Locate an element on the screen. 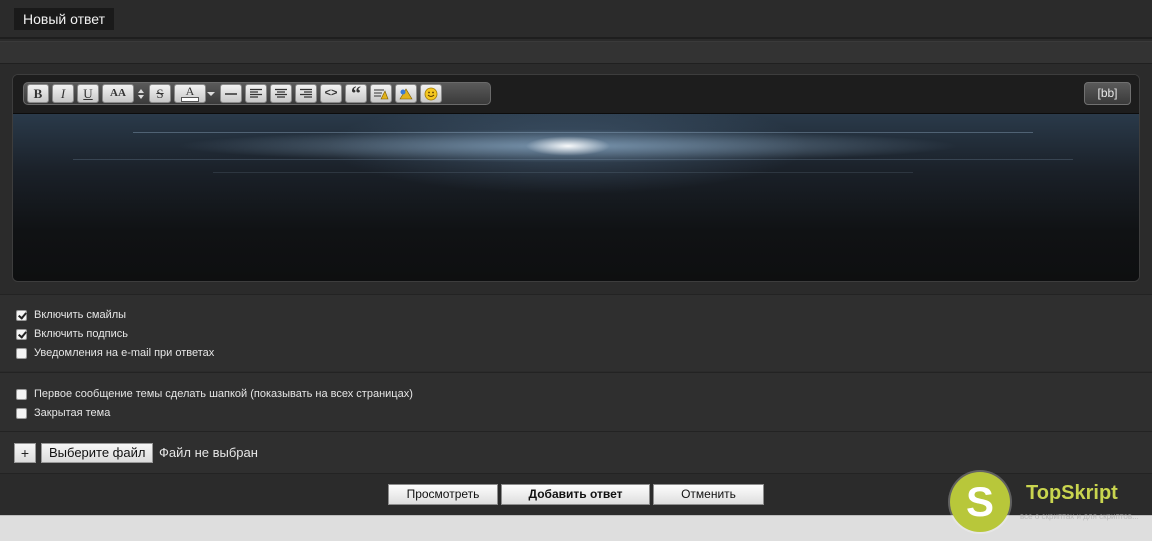 The width and height of the screenshot is (1152, 541). hide-button is located at coordinates (406, 93).